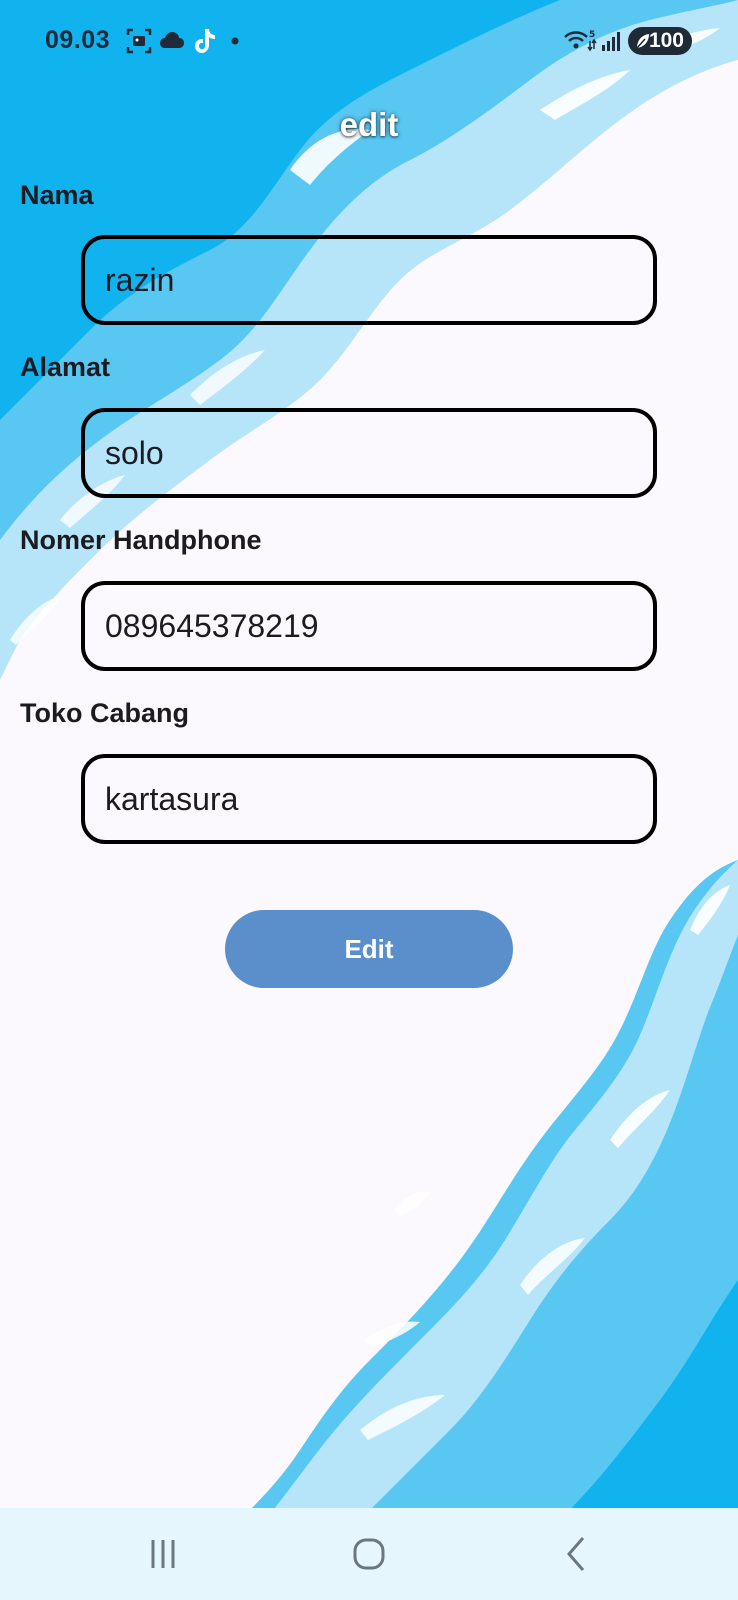 This screenshot has height=1600, width=738. Describe the element at coordinates (78, 40) in the screenshot. I see `status-time: 09.03` at that location.